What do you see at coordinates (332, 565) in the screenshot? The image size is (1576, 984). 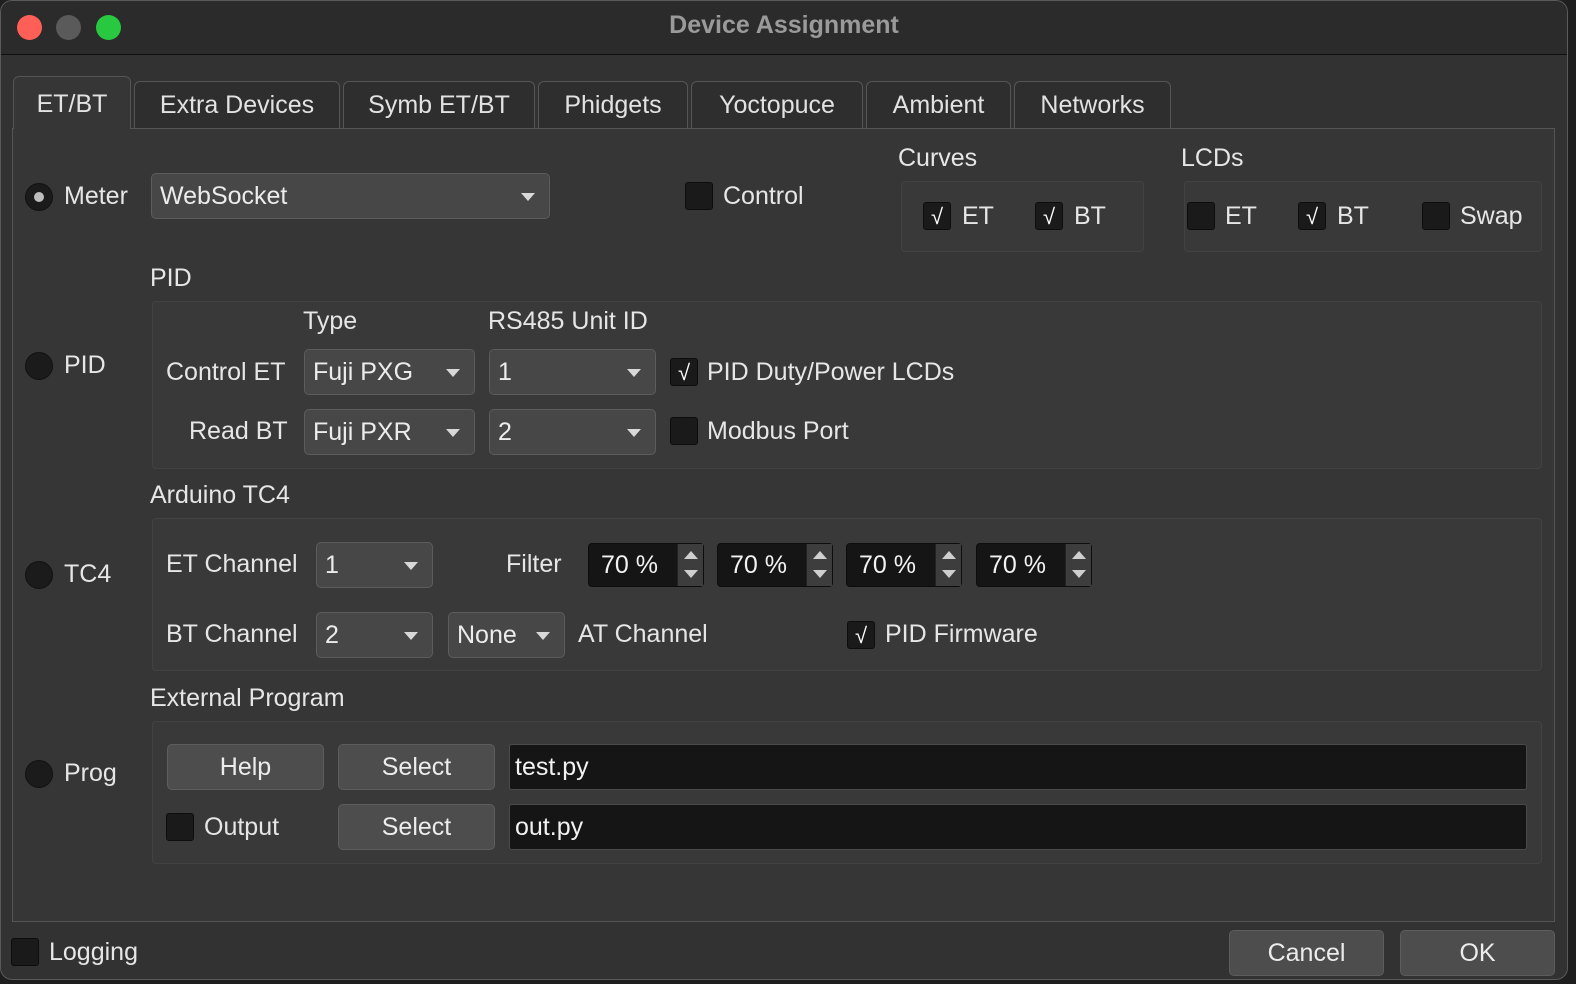 I see `et-channel-value: 1` at bounding box center [332, 565].